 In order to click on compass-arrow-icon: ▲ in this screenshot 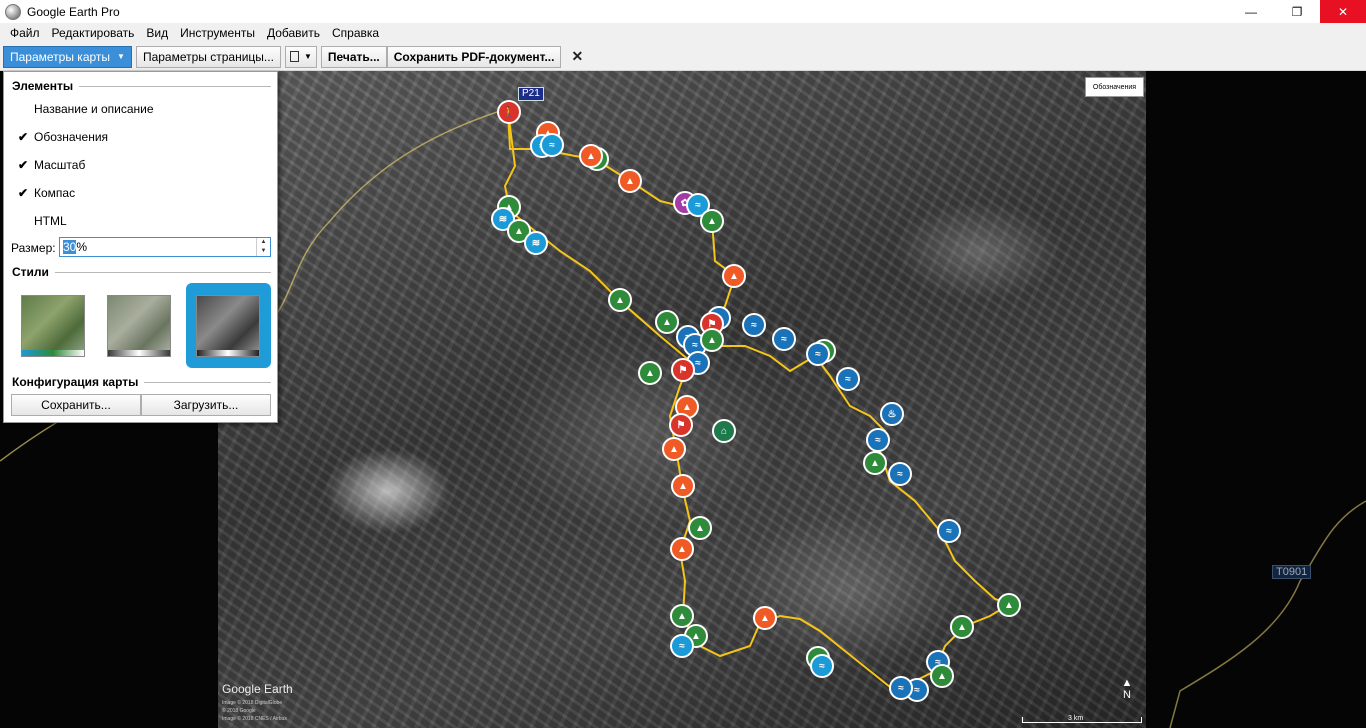, I will do `click(1127, 683)`.